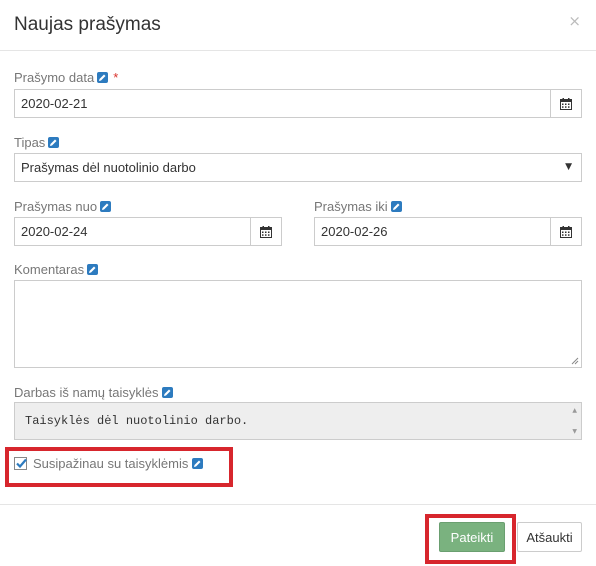  I want to click on comment-label: Komentaras, so click(56, 269).